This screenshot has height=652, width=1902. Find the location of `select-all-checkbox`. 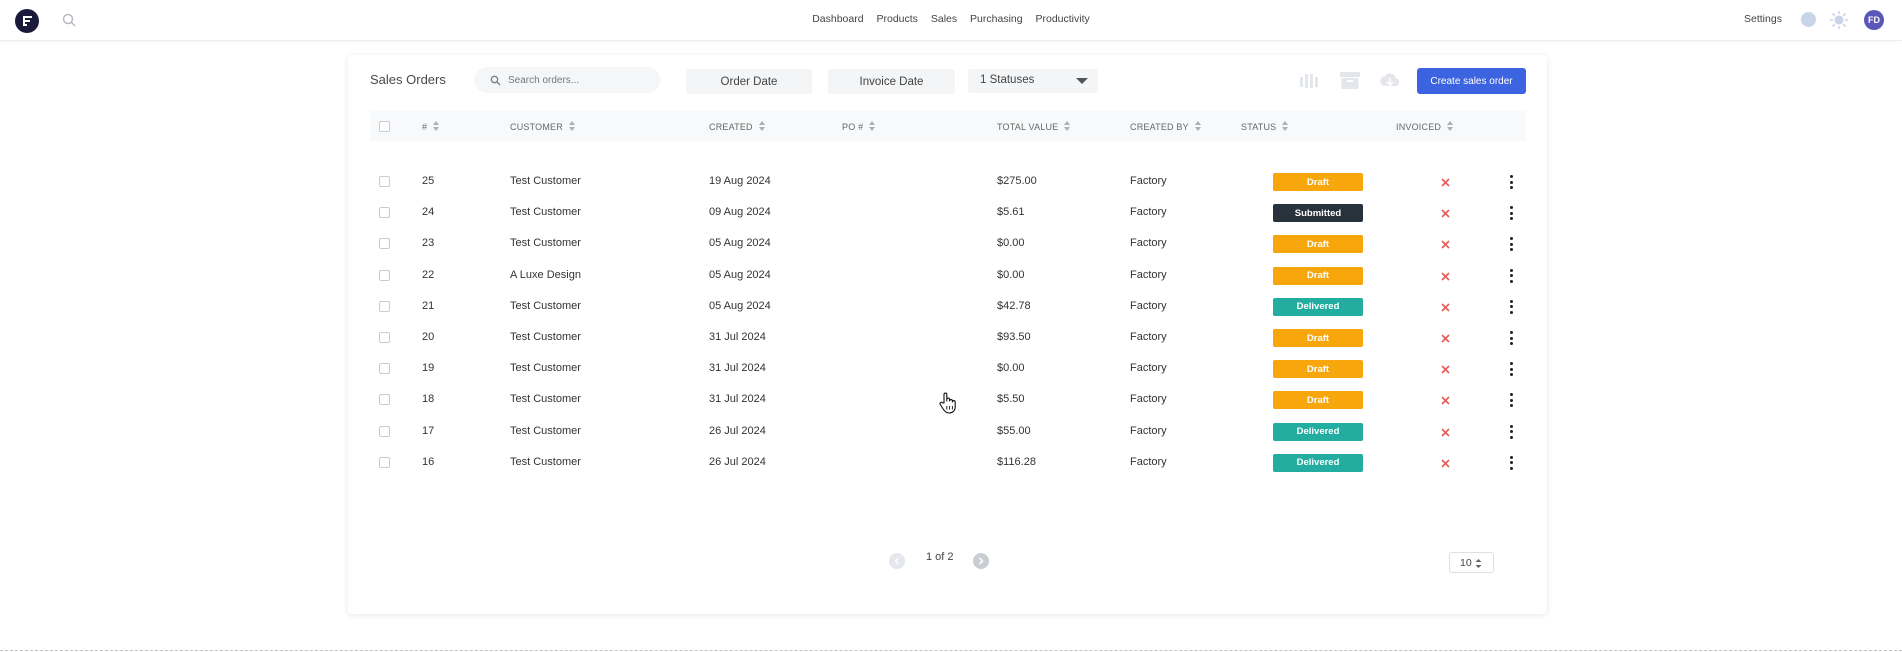

select-all-checkbox is located at coordinates (384, 126).